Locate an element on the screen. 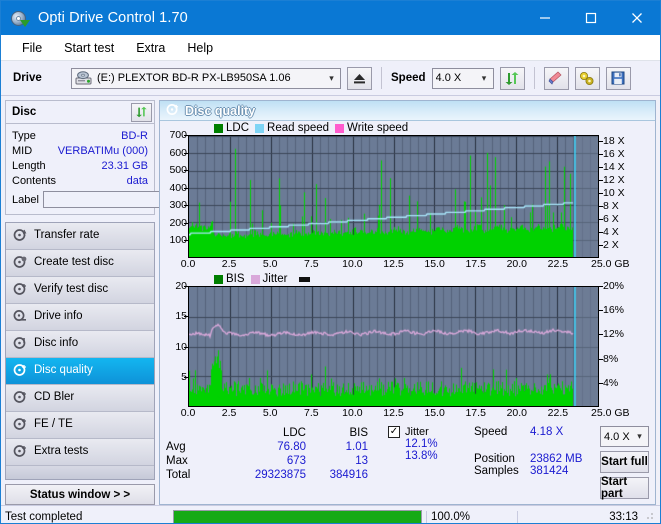 The image size is (661, 524). jitter-max-value: 13.8% is located at coordinates (421, 456).